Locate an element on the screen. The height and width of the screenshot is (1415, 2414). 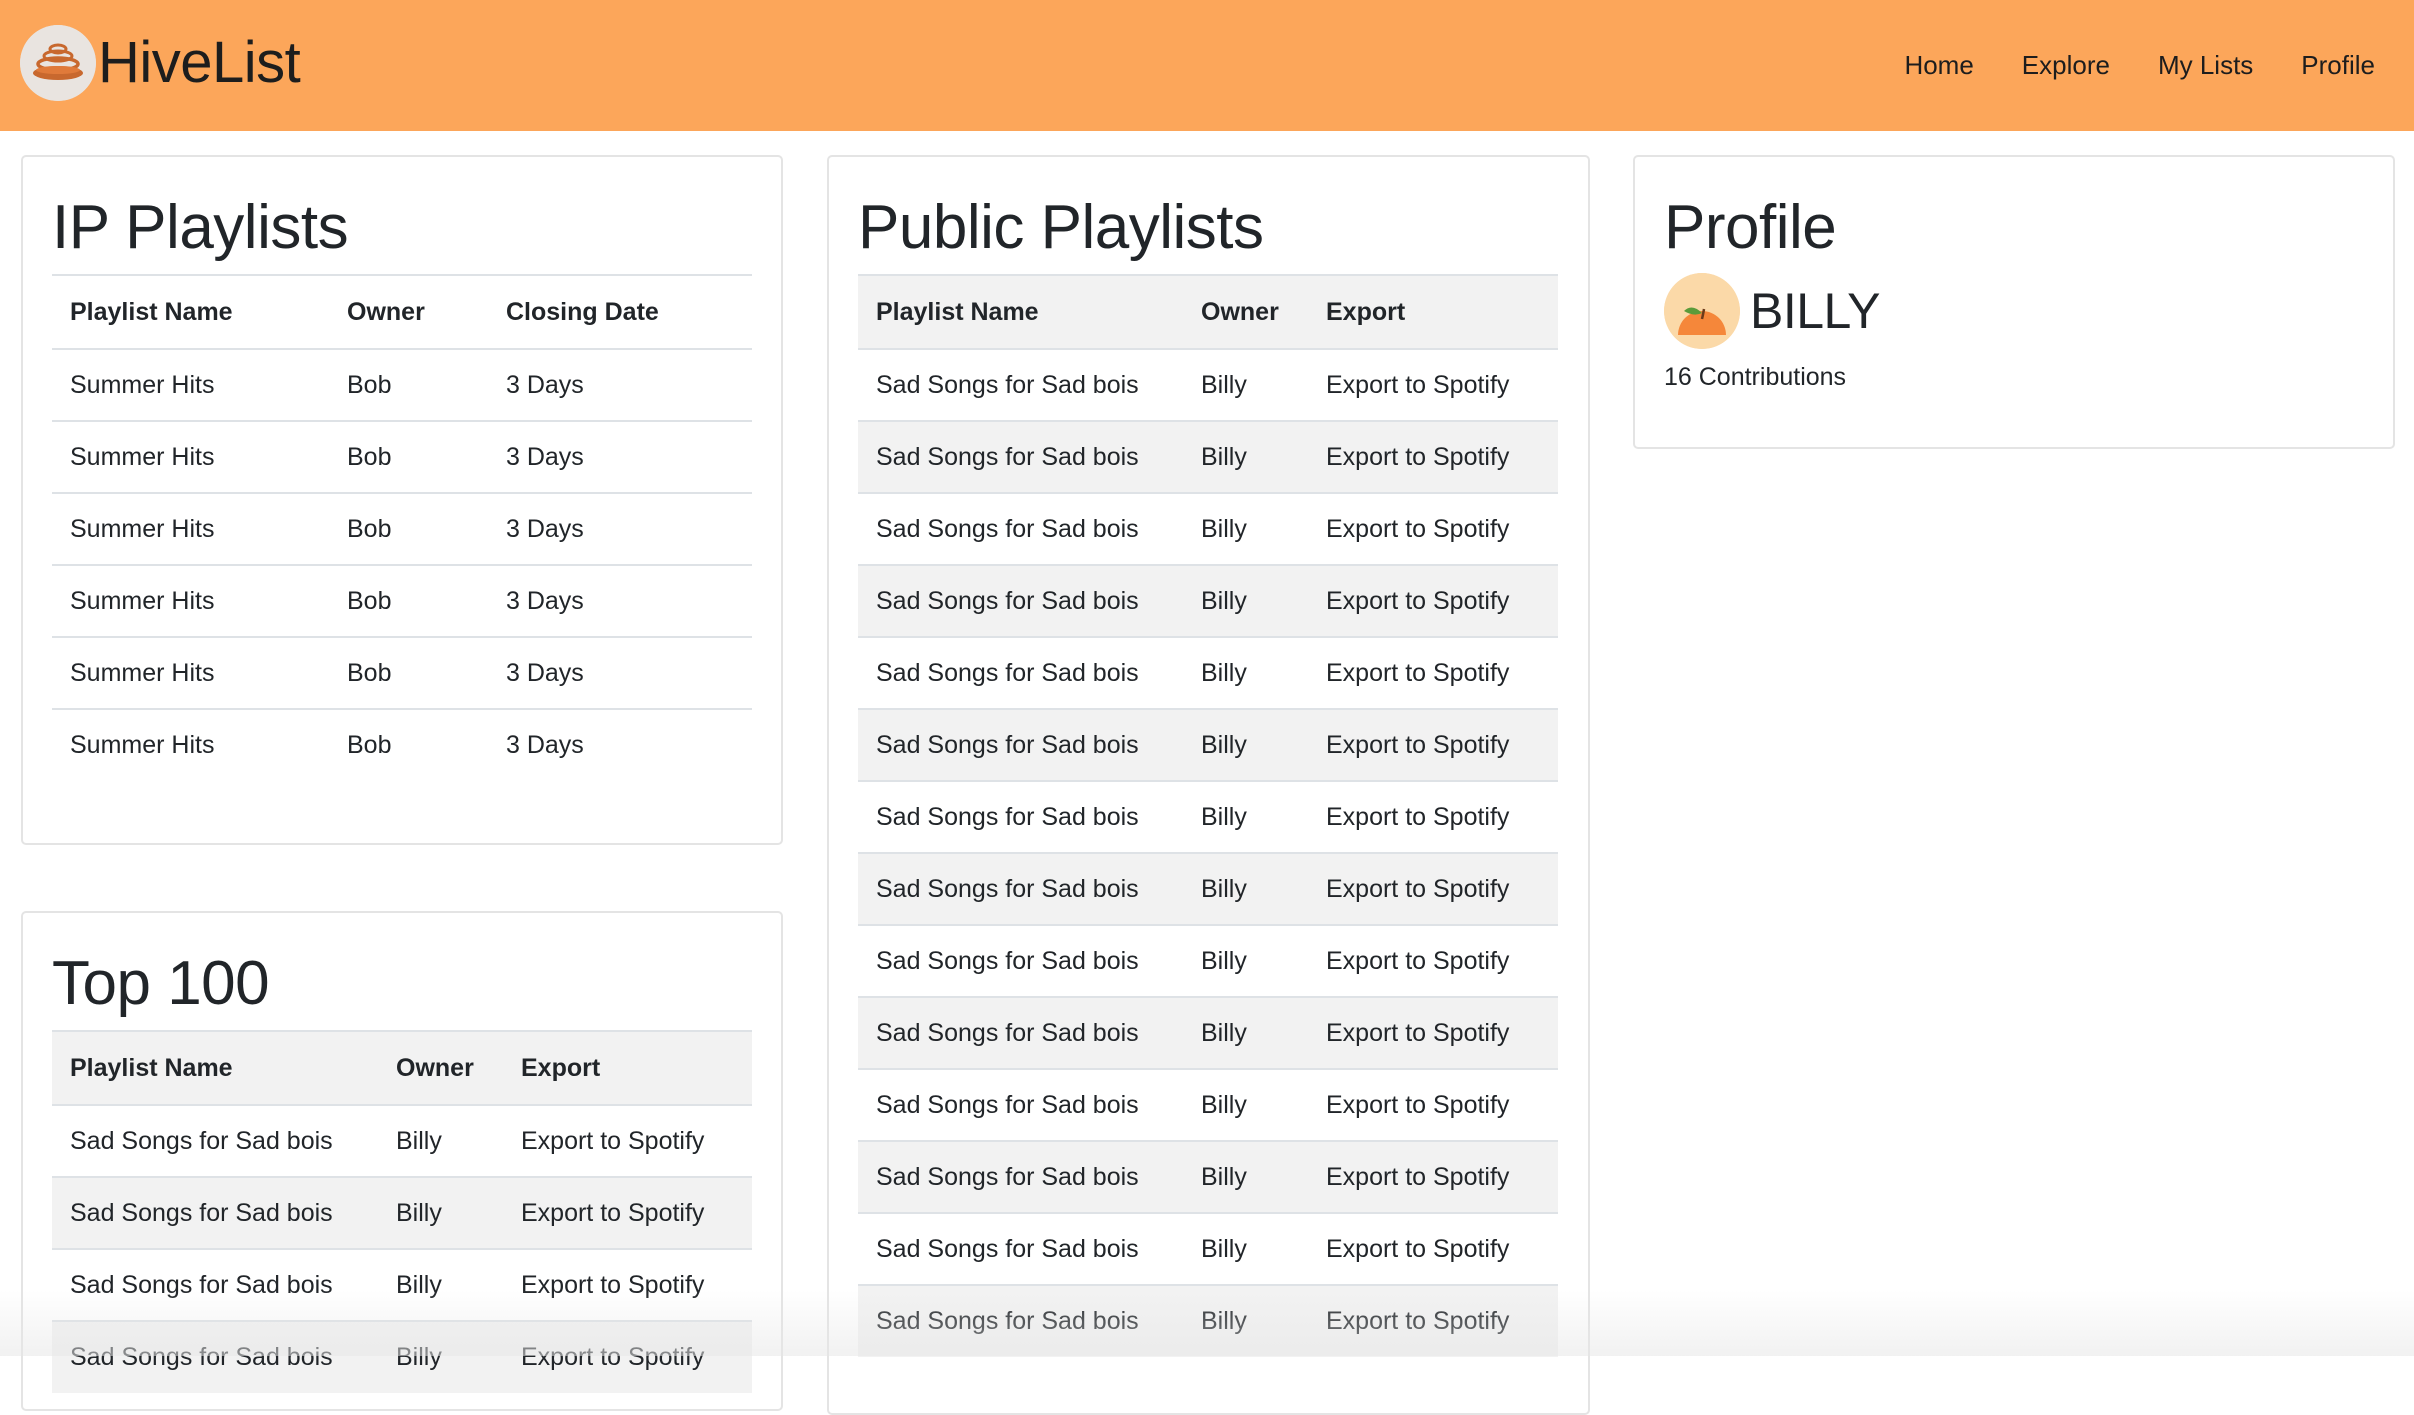
nav-profile: Profile is located at coordinates (2338, 65).